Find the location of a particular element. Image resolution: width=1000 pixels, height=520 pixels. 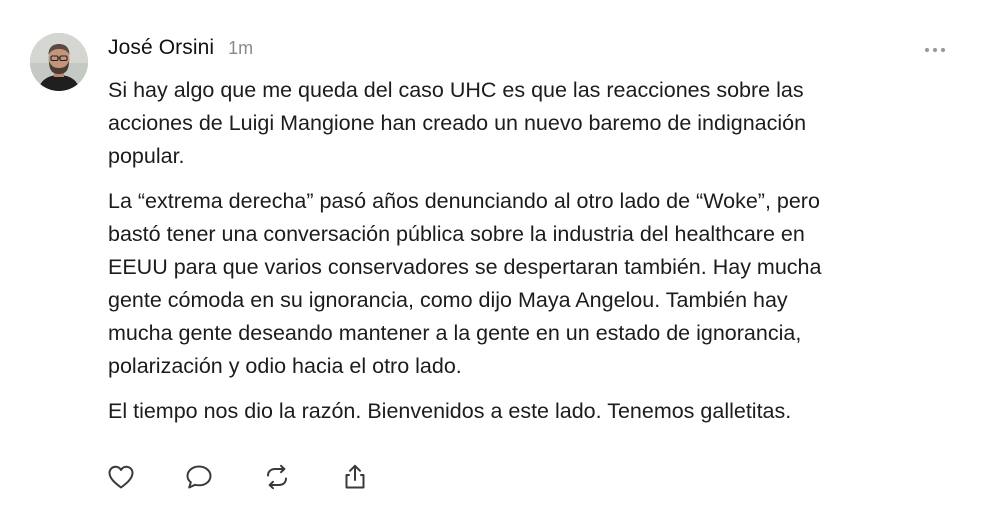

more-horizontal-icon is located at coordinates (935, 50).